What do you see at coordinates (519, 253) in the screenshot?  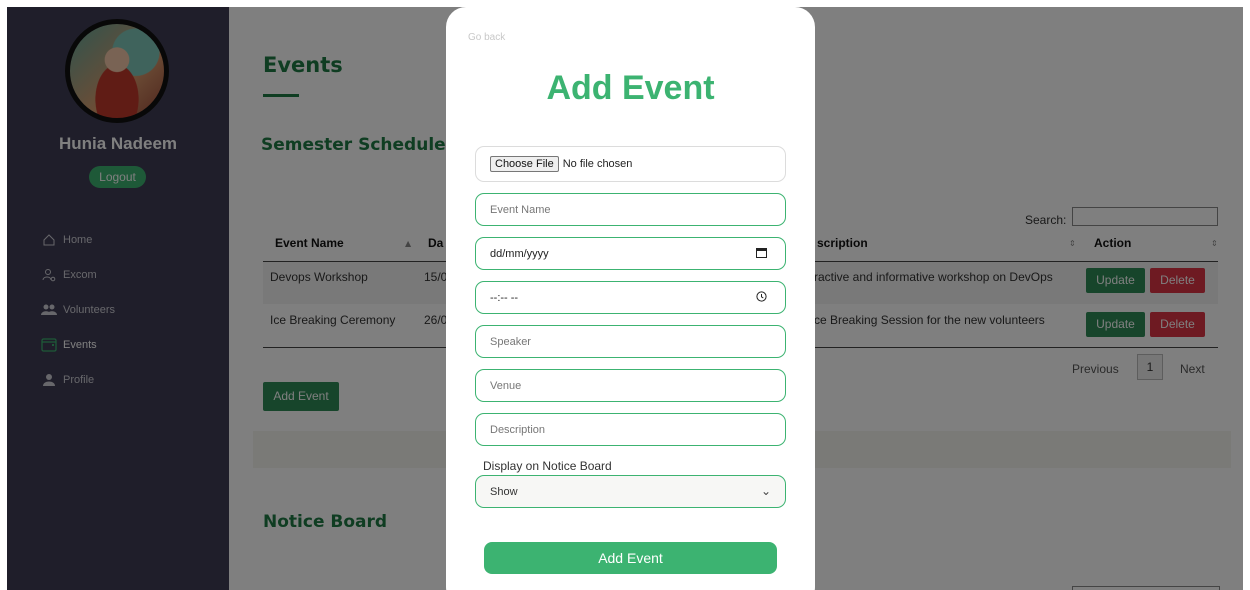 I see `date-placeholder: dd/mm/yyyy` at bounding box center [519, 253].